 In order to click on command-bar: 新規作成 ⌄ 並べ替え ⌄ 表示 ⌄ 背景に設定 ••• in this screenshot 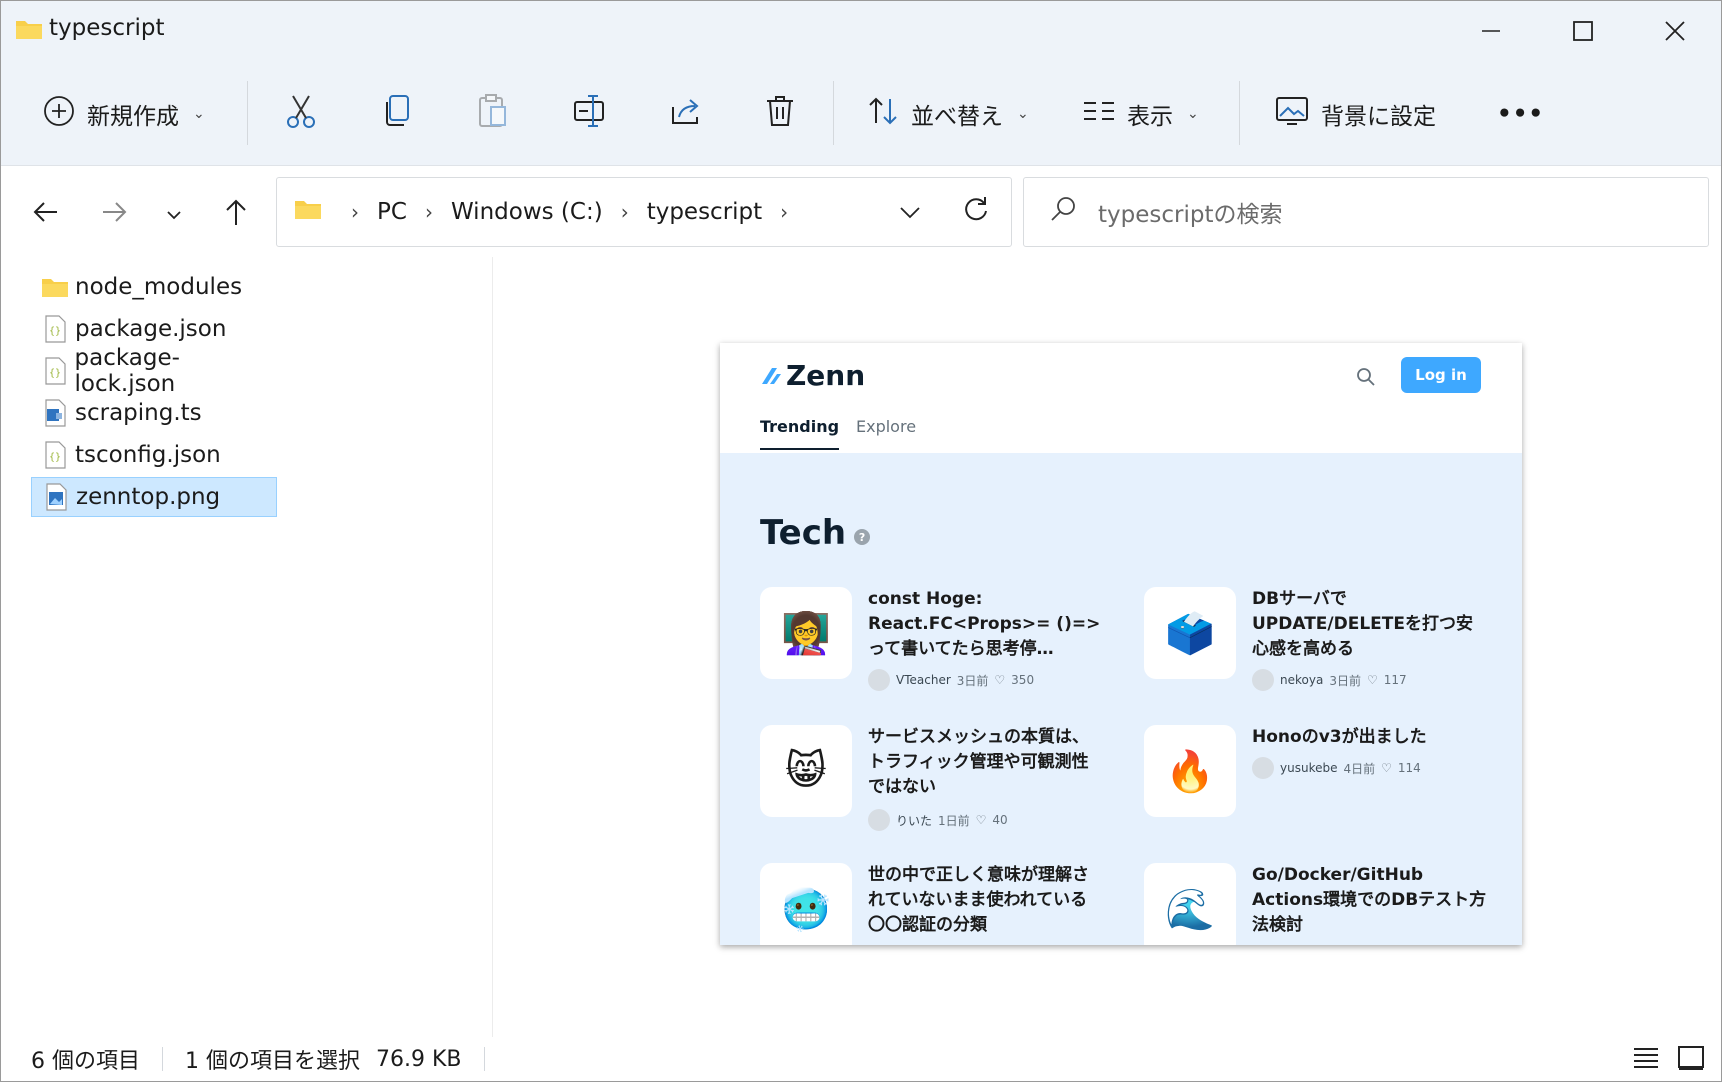, I will do `click(861, 113)`.